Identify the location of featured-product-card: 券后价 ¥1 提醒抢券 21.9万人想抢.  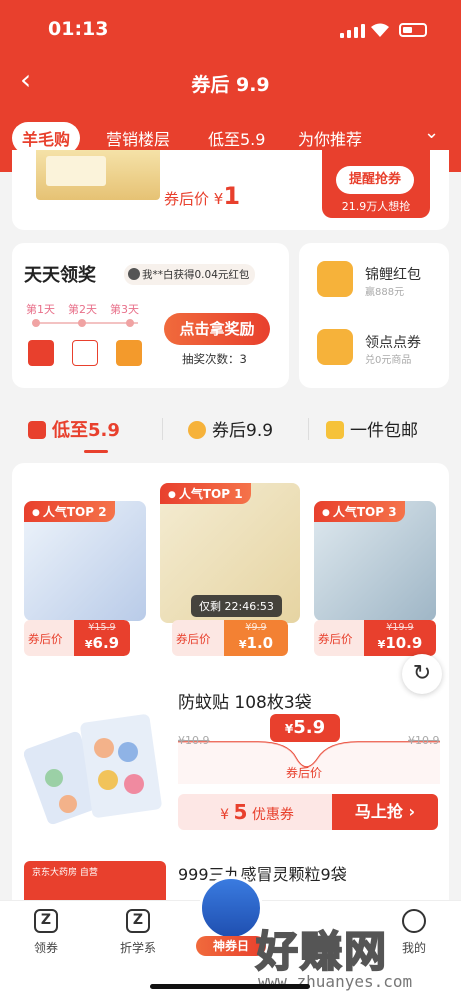
(230, 190).